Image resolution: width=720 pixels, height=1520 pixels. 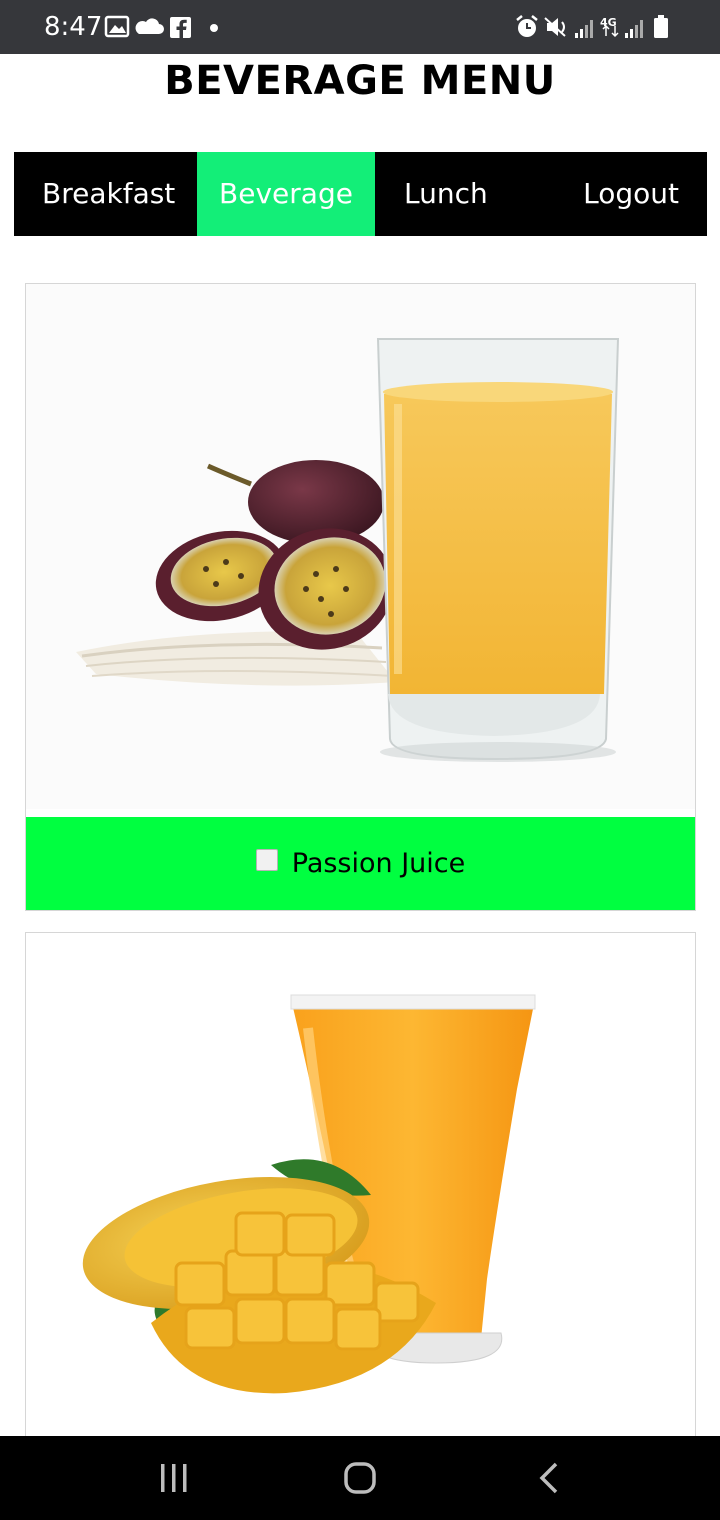 I want to click on recent-apps-icon, so click(x=174, y=1478).